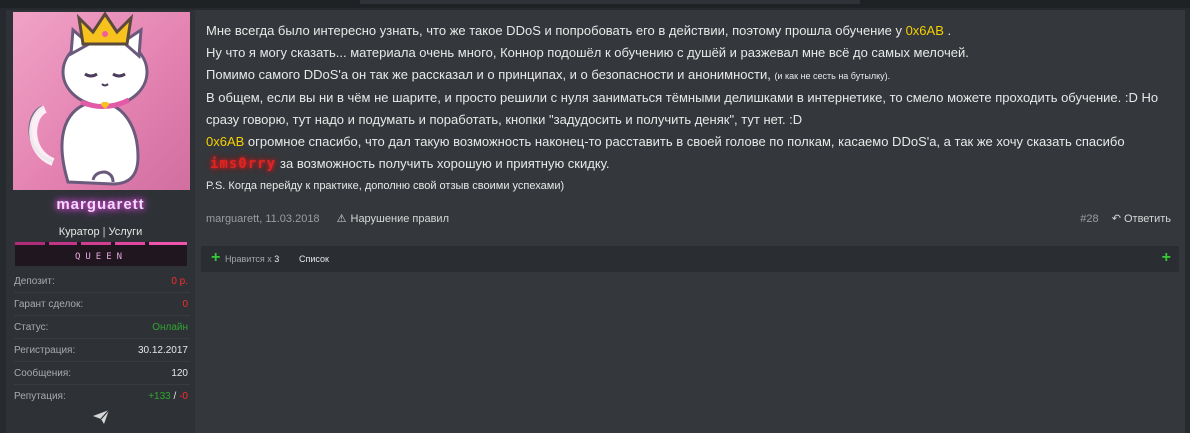 The width and height of the screenshot is (1190, 433). I want to click on report-link: ⚠ Нарушение правил, so click(393, 219).